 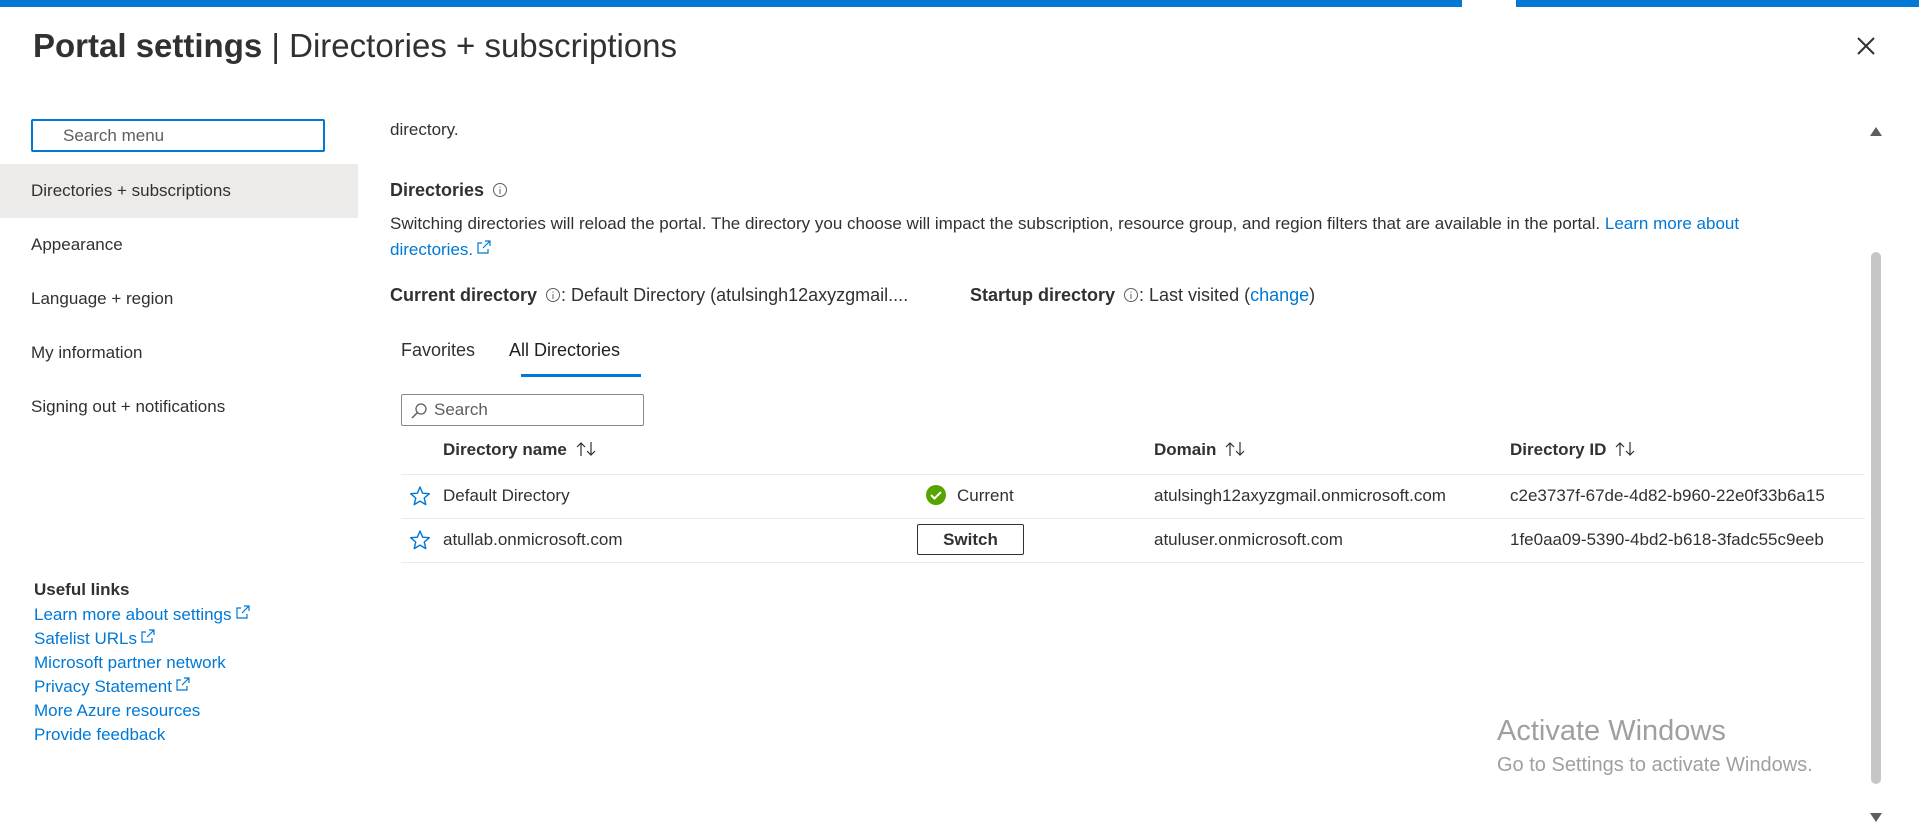 I want to click on column-domain: Domain, so click(x=1200, y=450).